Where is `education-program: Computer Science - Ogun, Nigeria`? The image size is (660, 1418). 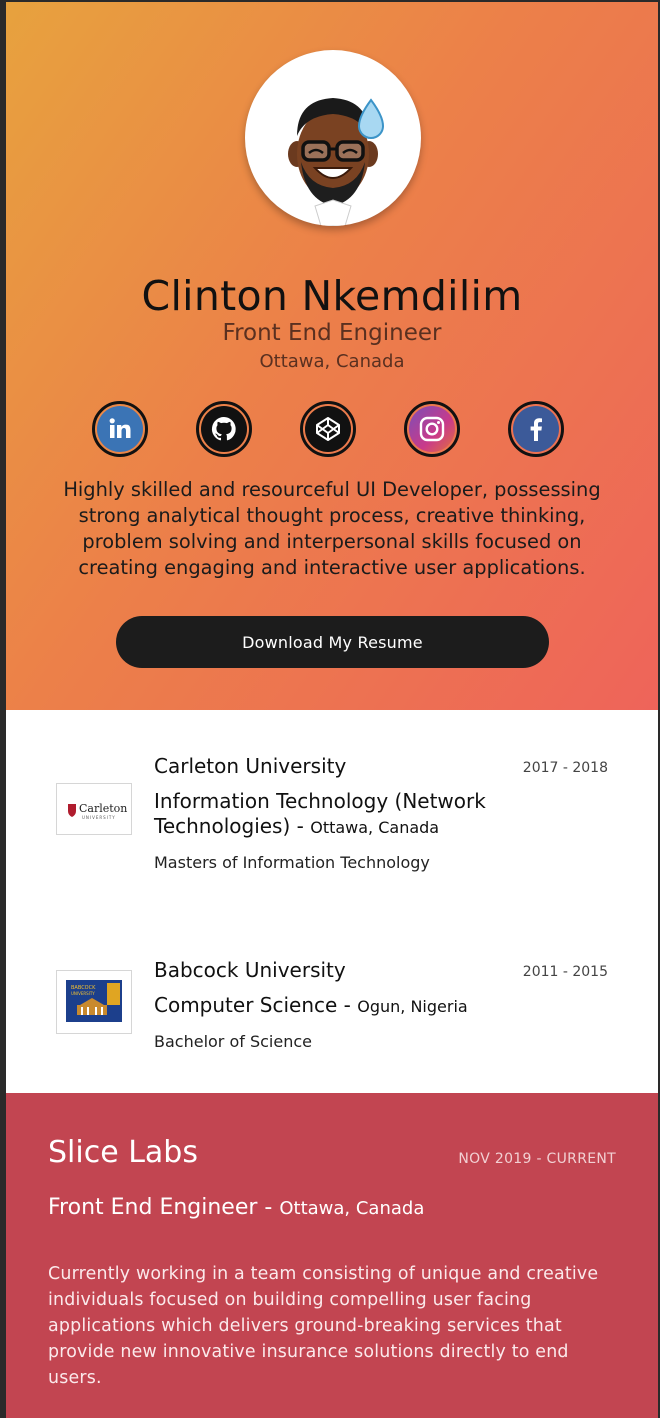
education-program: Computer Science - Ogun, Nigeria is located at coordinates (311, 1005).